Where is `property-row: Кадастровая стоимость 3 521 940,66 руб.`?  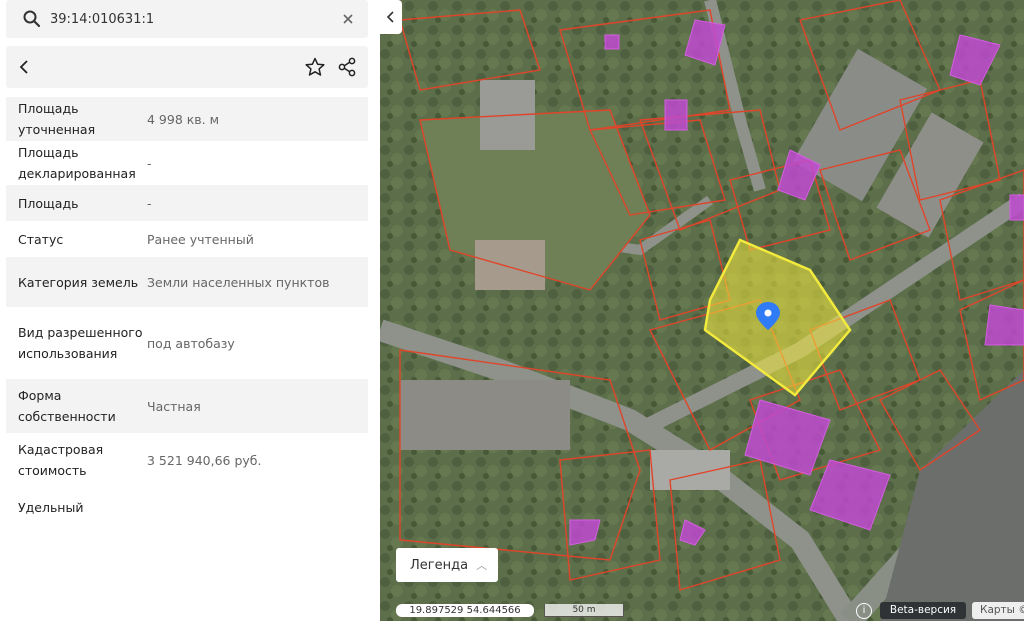
property-row: Кадастровая стоимость 3 521 940,66 руб. is located at coordinates (187, 460).